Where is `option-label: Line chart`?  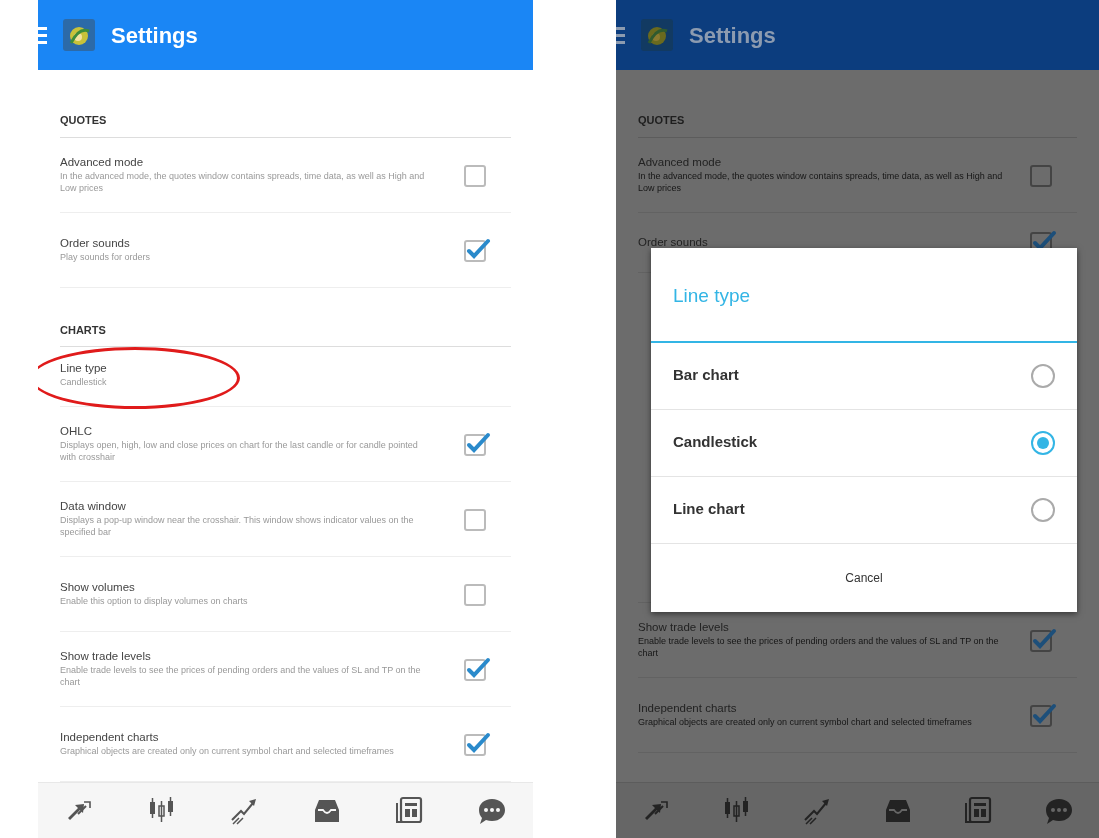
option-label: Line chart is located at coordinates (709, 509).